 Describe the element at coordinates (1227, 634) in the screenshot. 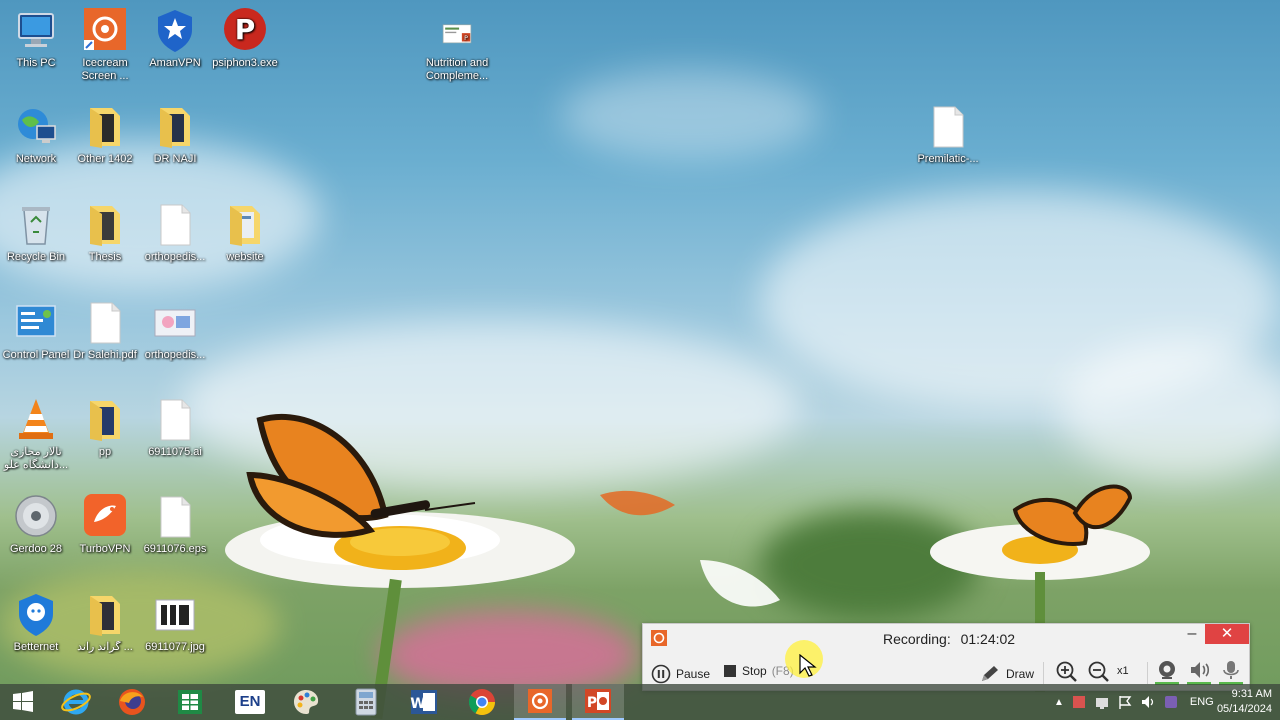

I see `close-button: ✕` at that location.